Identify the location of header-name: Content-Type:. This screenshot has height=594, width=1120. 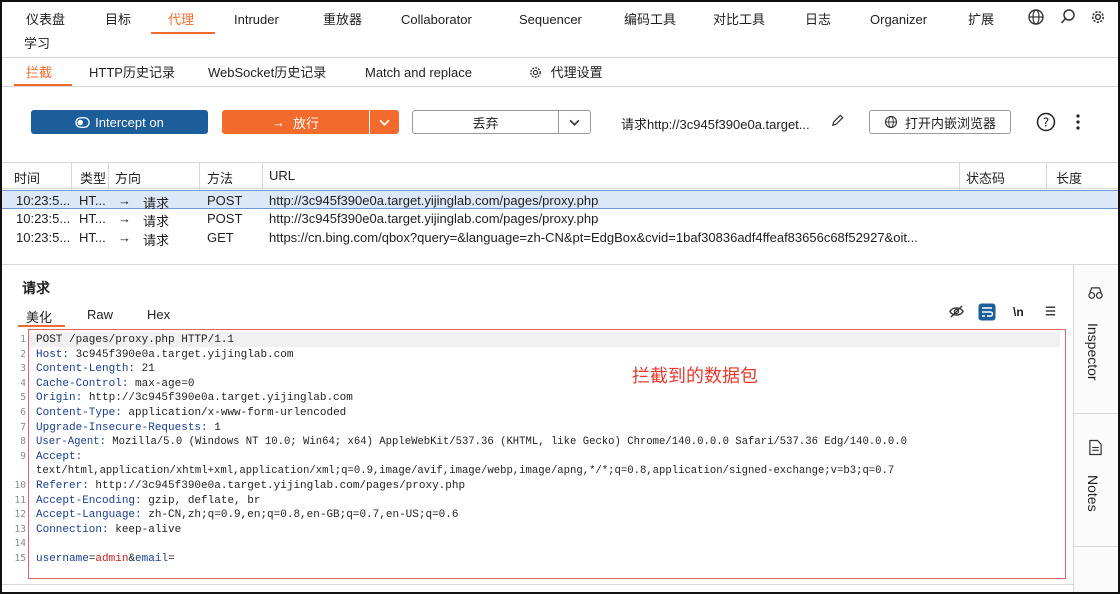
(79, 412).